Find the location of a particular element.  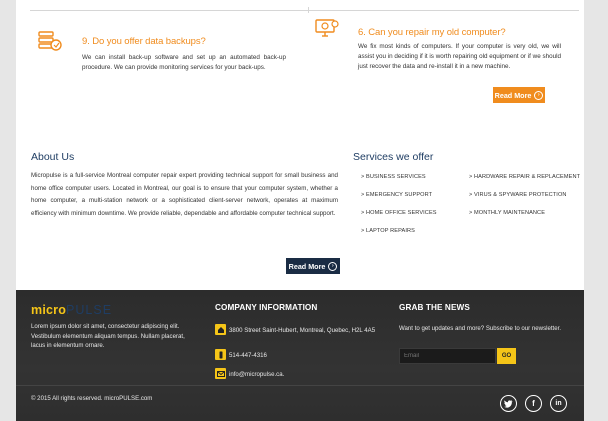

company-heading: COMPANY INFORMATION is located at coordinates (266, 307).